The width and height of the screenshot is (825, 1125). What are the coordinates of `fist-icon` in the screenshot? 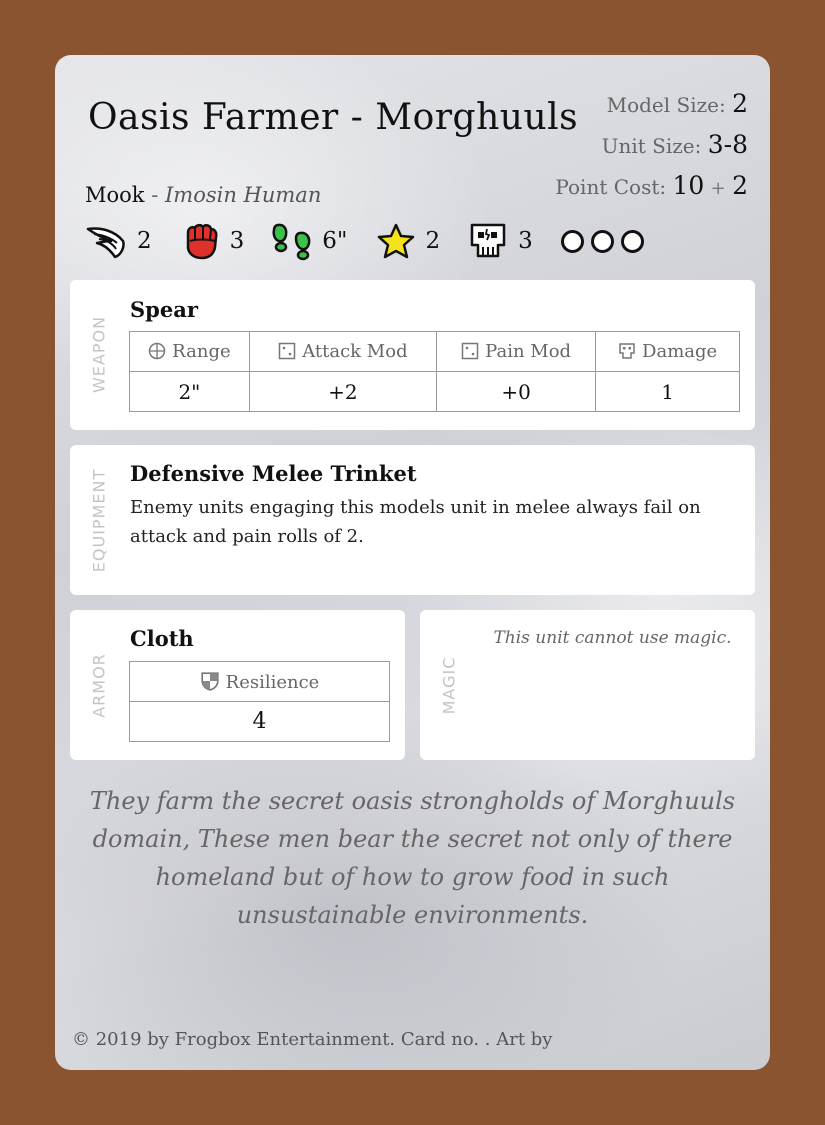 It's located at (202, 241).